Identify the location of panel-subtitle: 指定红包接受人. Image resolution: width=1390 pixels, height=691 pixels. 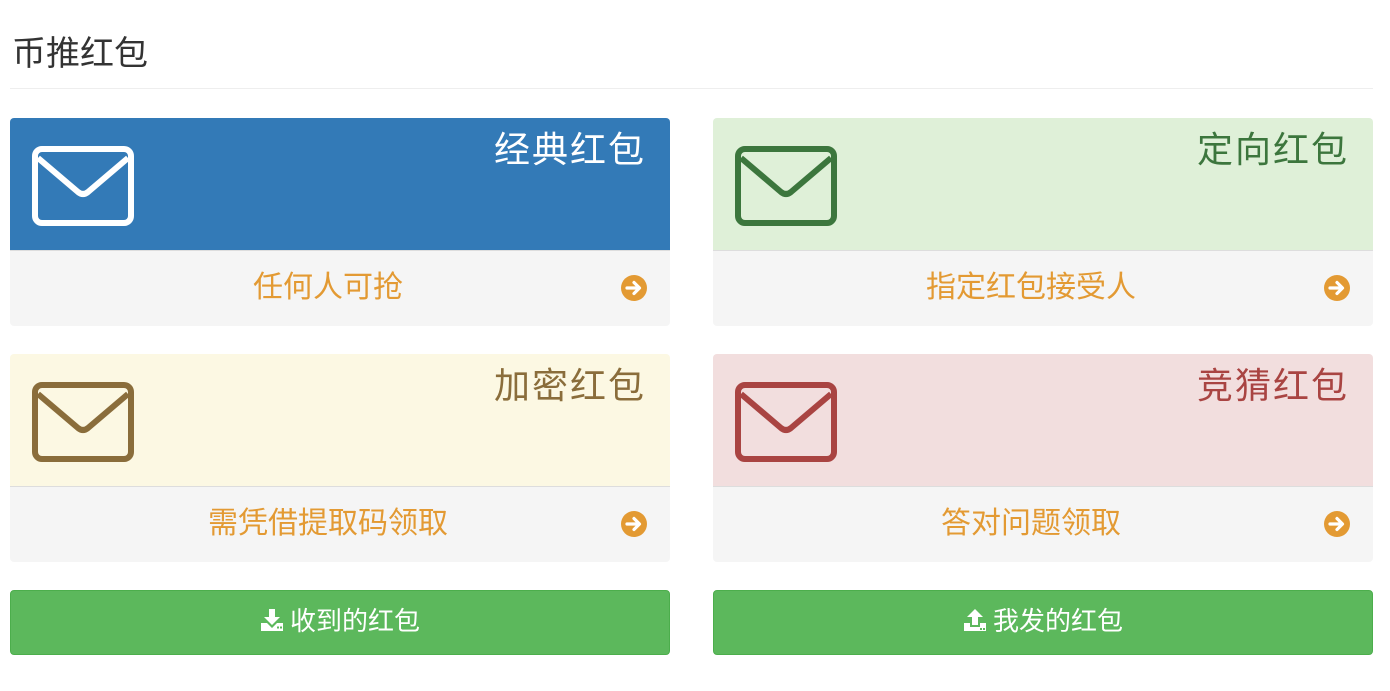
(1031, 287).